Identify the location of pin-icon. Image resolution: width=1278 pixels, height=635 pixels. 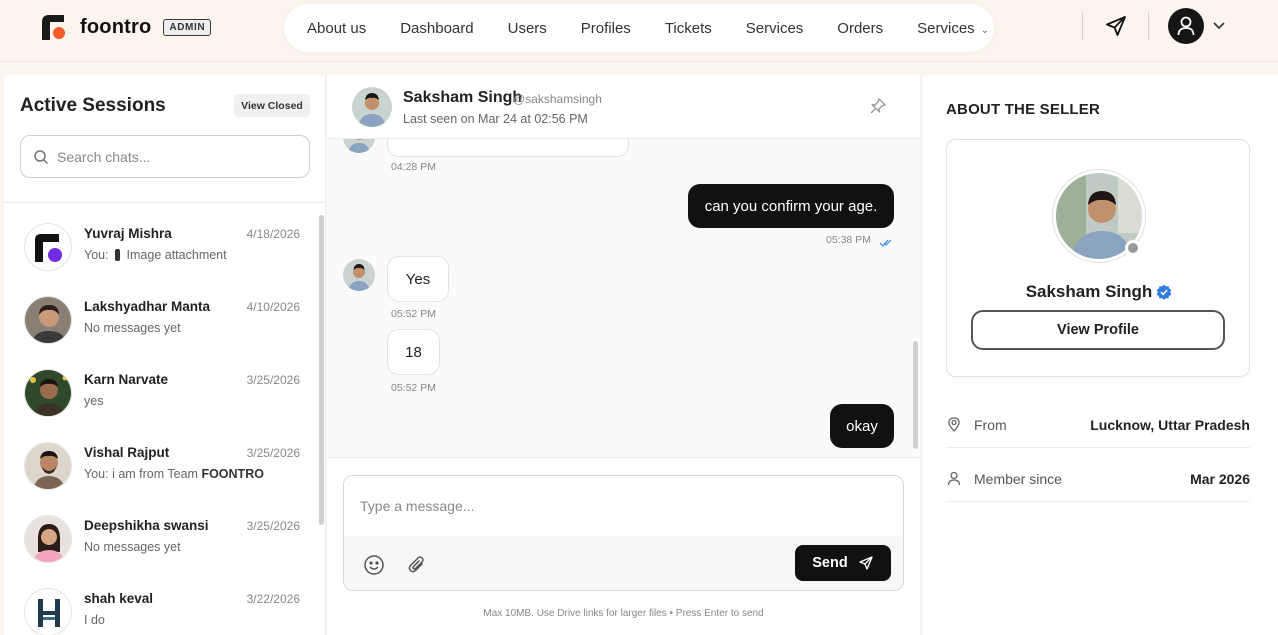
(878, 106).